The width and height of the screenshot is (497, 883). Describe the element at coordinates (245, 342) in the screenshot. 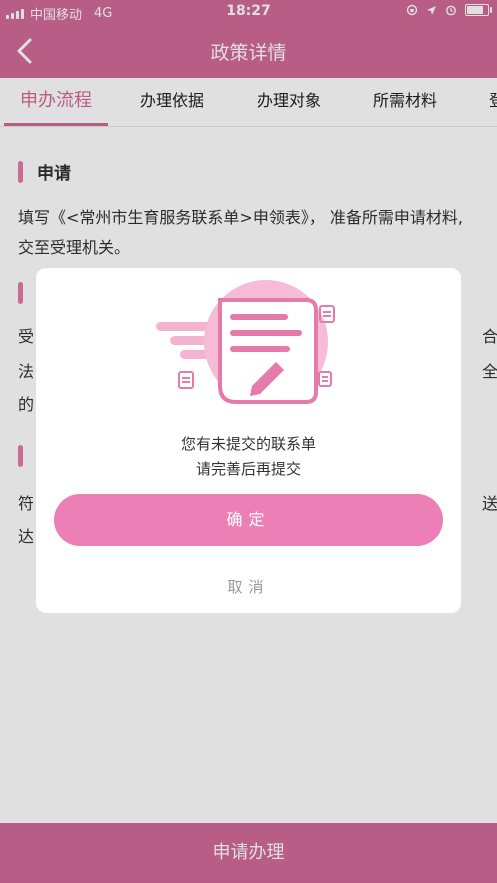

I see `form-edit-icon` at that location.